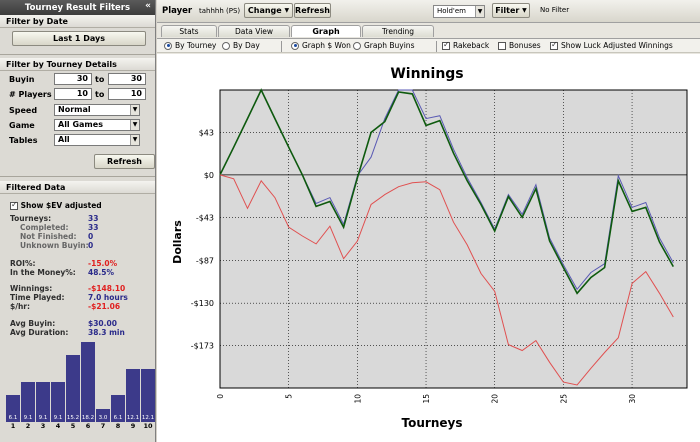 This screenshot has width=700, height=442. Describe the element at coordinates (357, 399) in the screenshot. I see `x-tick-label: 10` at that location.